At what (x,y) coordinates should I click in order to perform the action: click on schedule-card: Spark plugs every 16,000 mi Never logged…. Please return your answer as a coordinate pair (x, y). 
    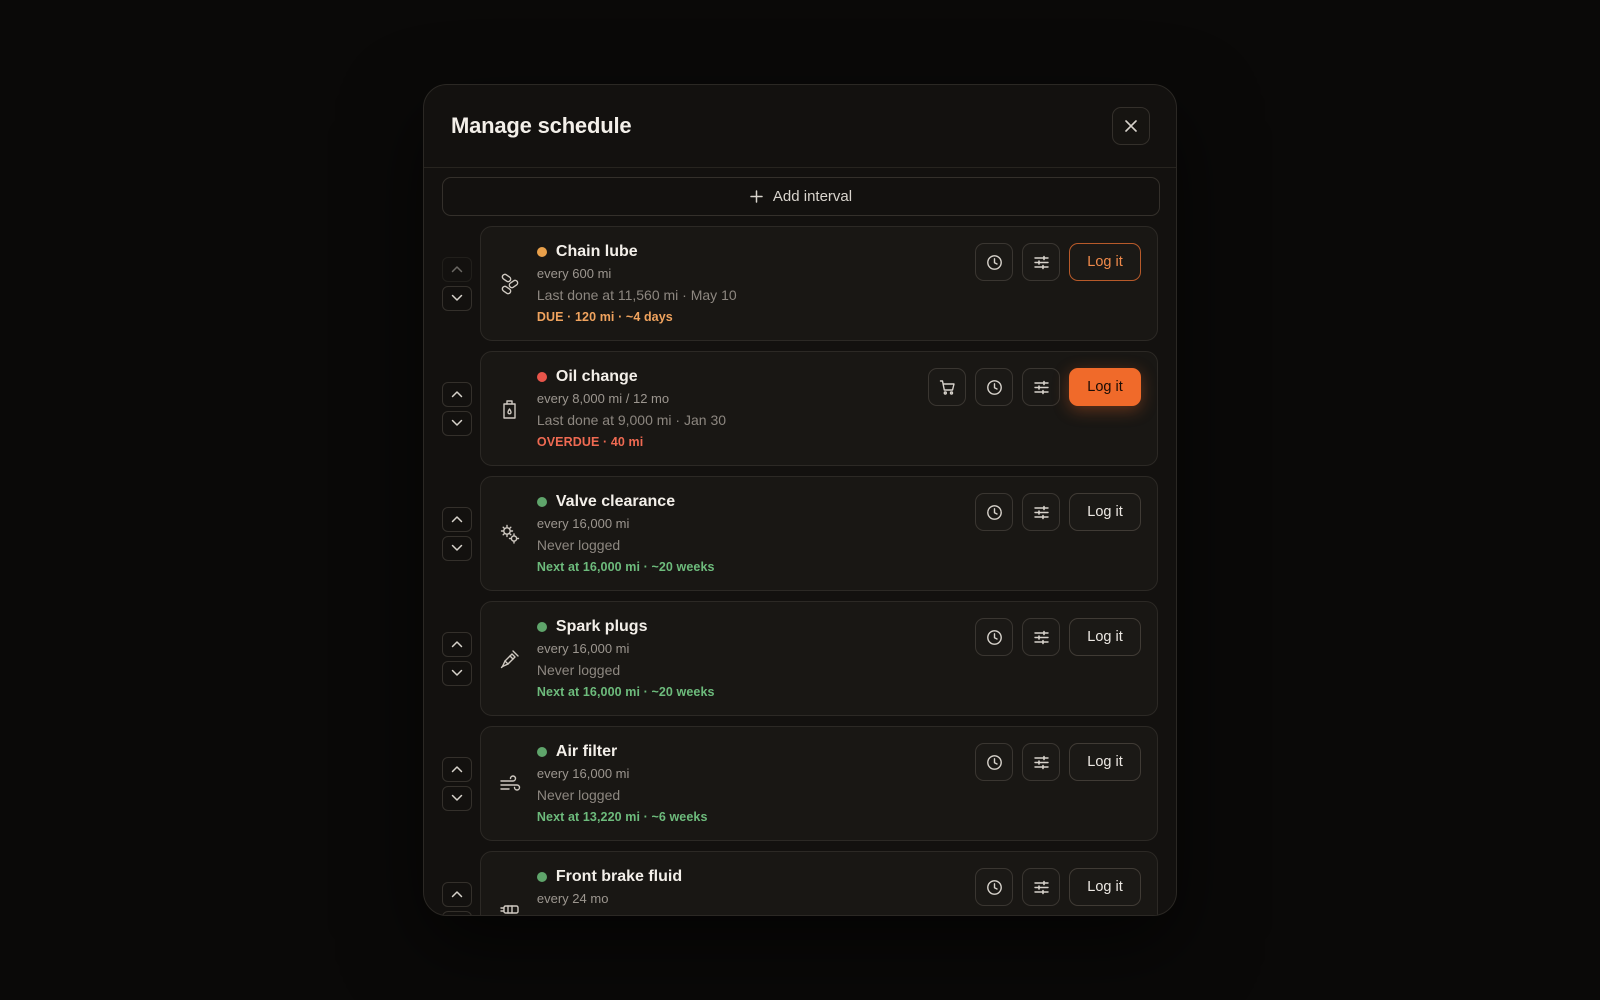
    Looking at the image, I should click on (818, 658).